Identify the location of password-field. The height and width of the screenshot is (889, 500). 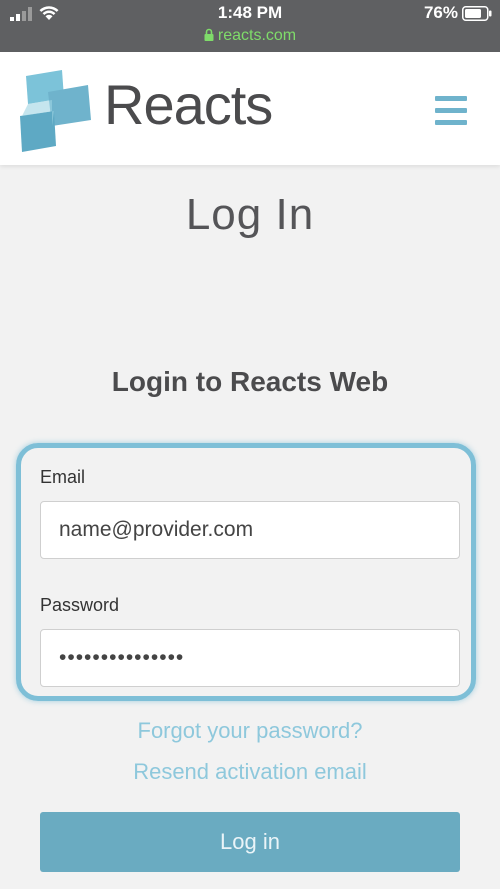
(250, 658).